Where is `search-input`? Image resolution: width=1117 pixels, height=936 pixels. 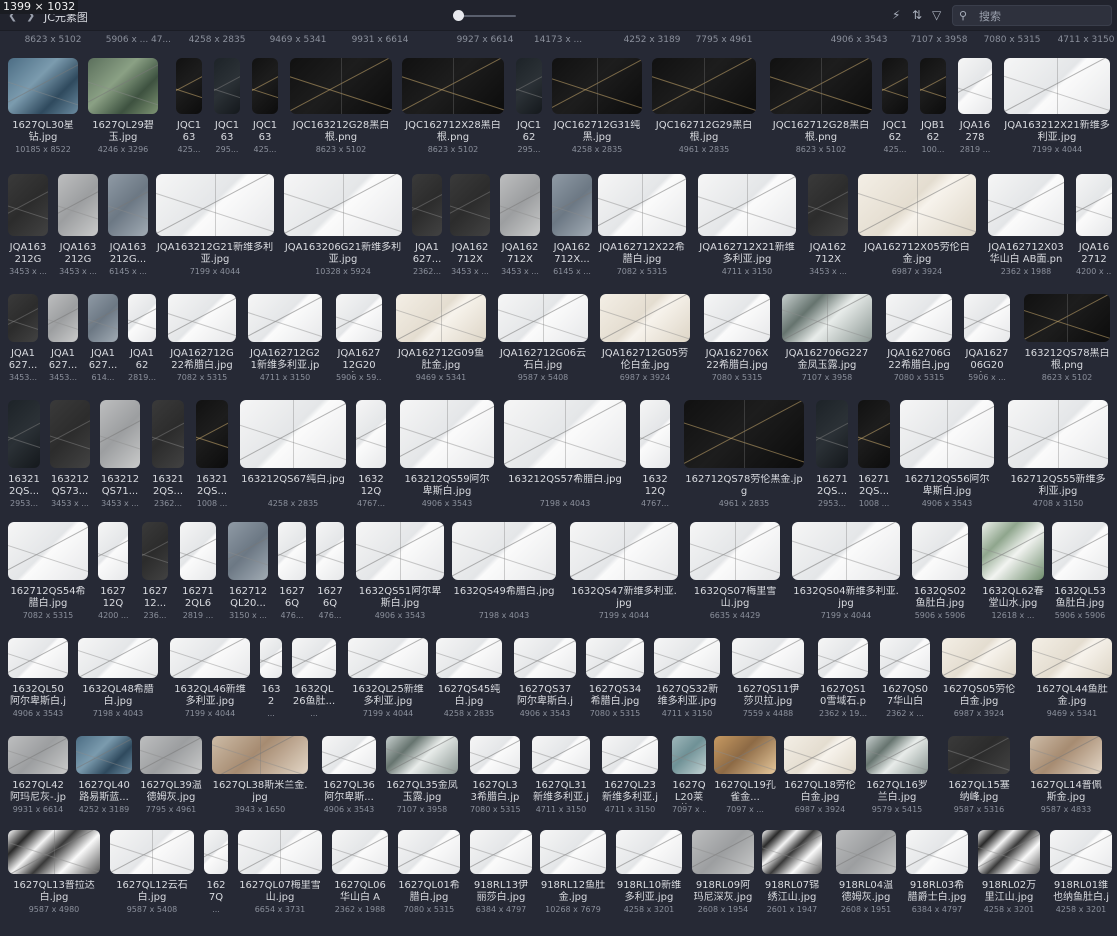
search-input is located at coordinates (1044, 16).